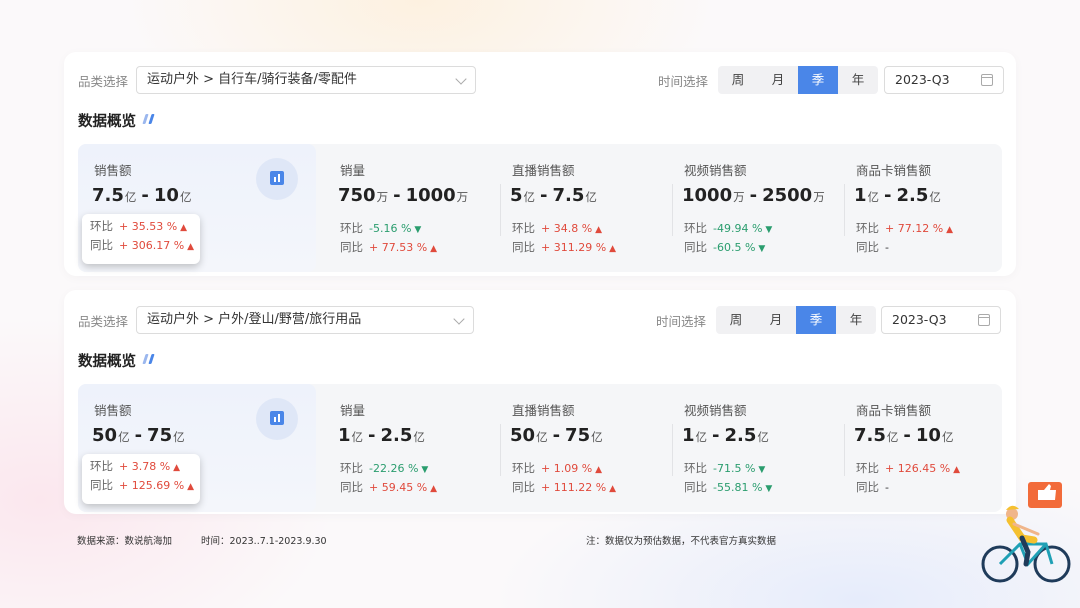 The width and height of the screenshot is (1080, 608). I want to click on metric-mom: 环比 -71.5 % ▼, so click(725, 468).